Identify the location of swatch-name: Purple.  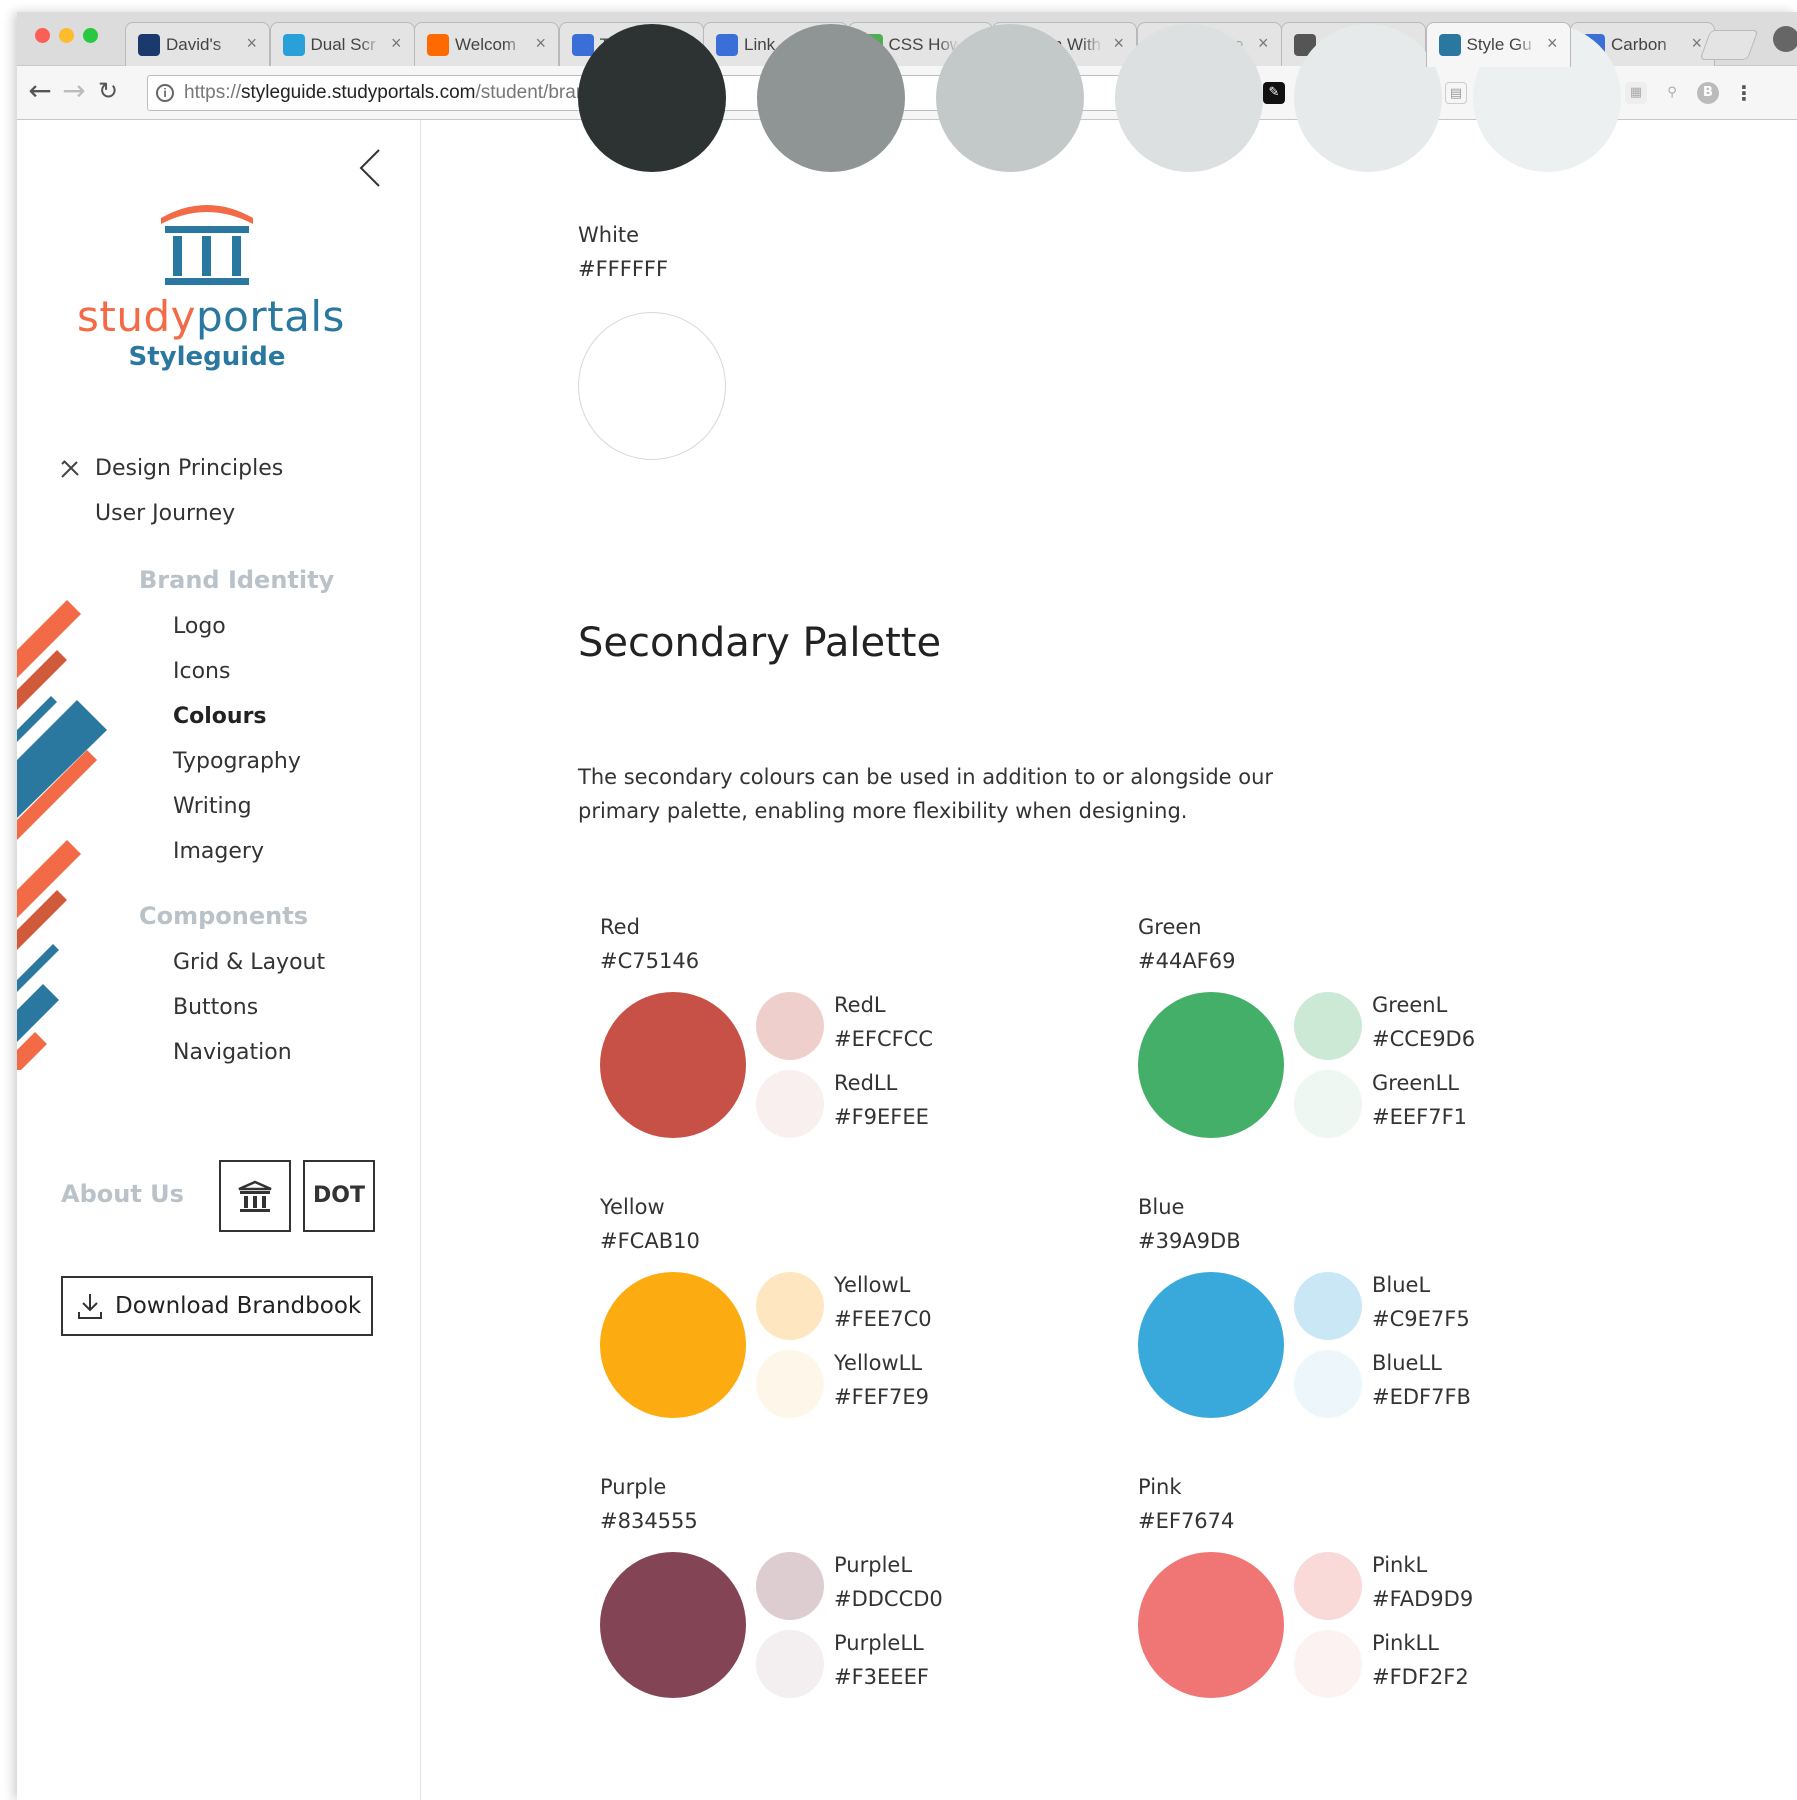
(633, 1487).